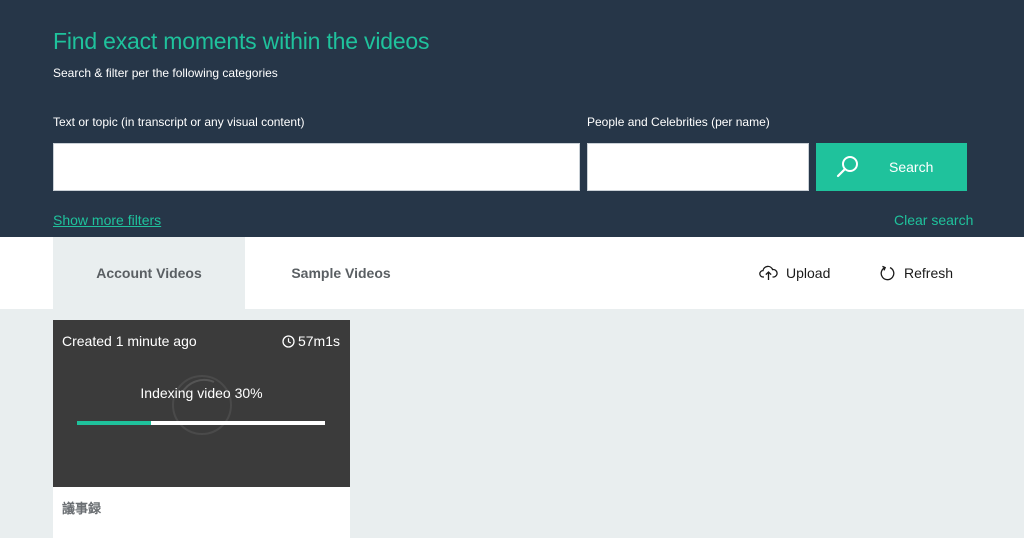 The height and width of the screenshot is (538, 1024). What do you see at coordinates (911, 167) in the screenshot?
I see `search-button-label: Search` at bounding box center [911, 167].